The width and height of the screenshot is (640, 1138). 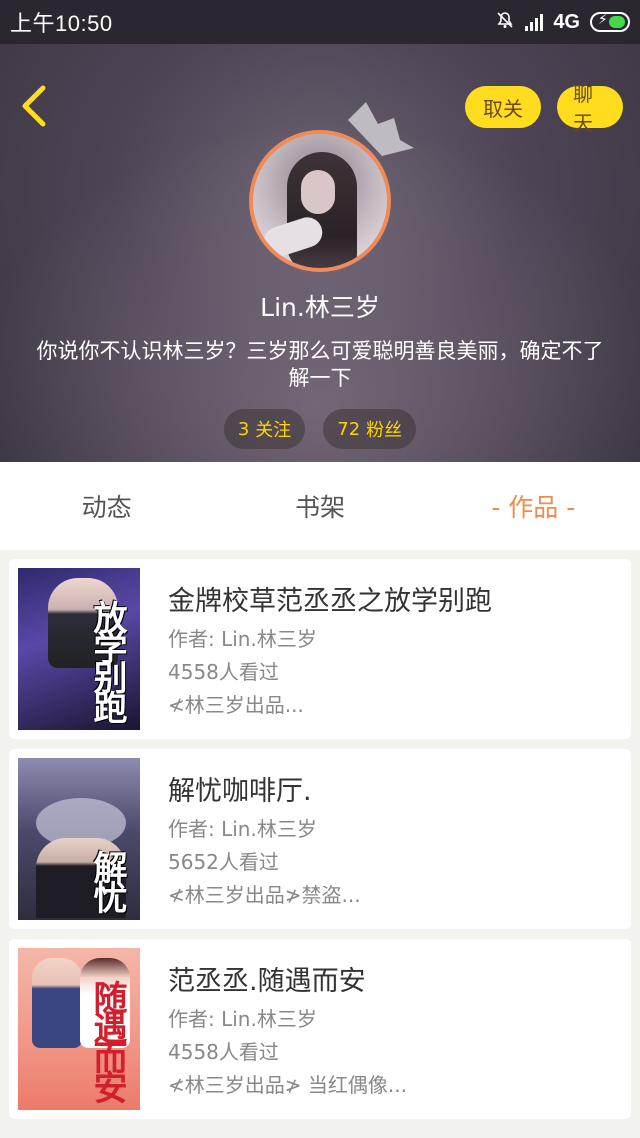 I want to click on signal-icon, so click(x=534, y=22).